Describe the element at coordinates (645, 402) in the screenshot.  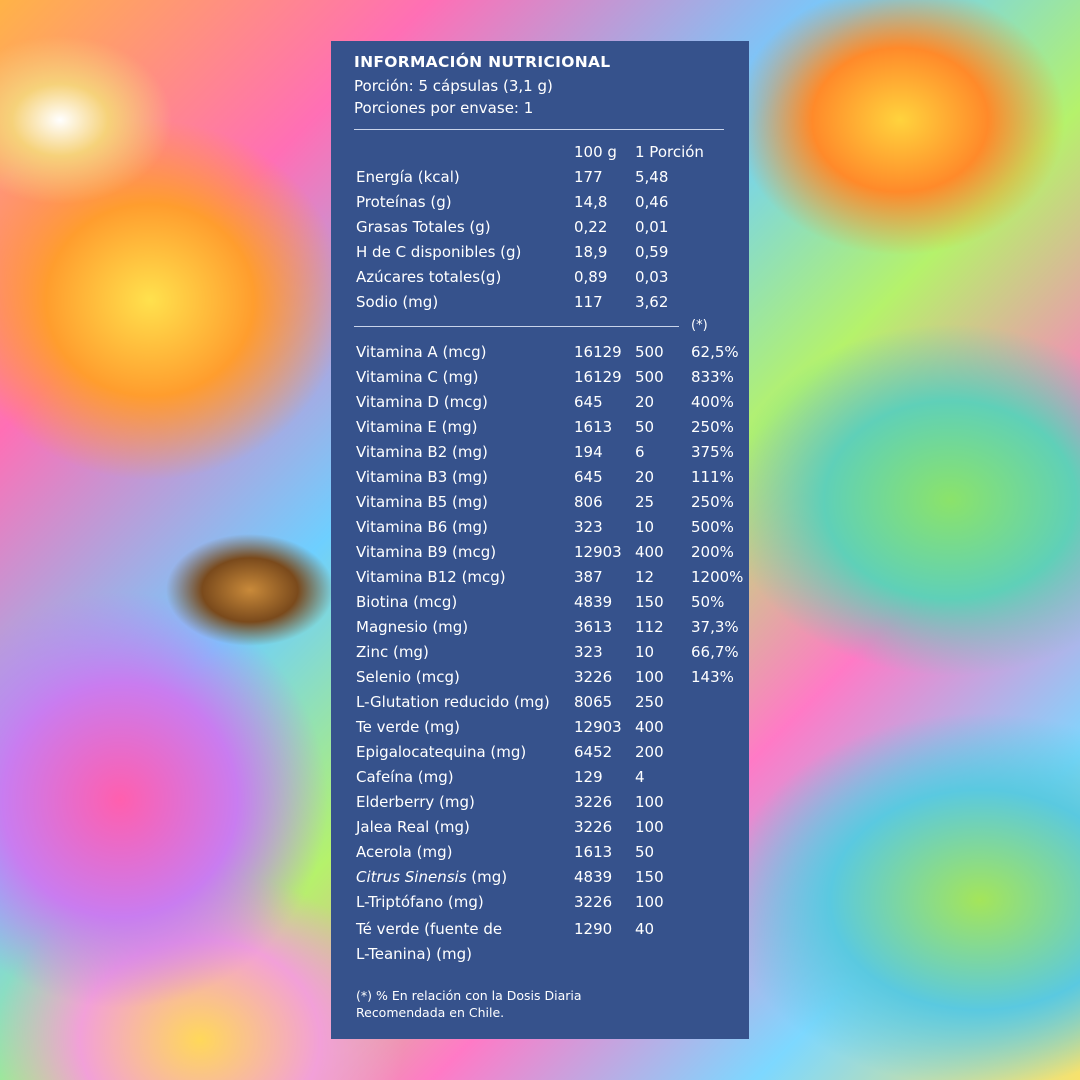
I see `item-per-portion: 20` at that location.